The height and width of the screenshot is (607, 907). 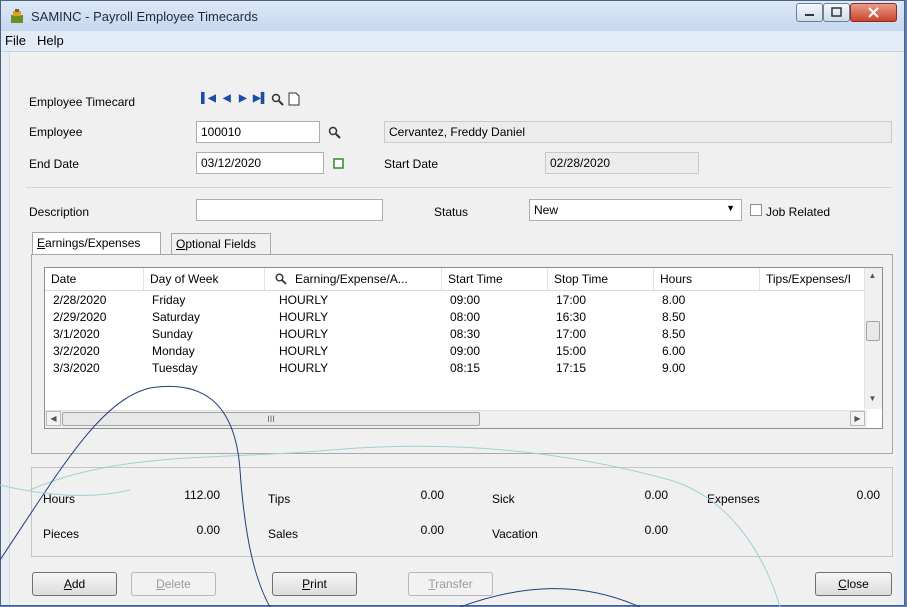 What do you see at coordinates (707, 279) in the screenshot?
I see `col-hours: Hours` at bounding box center [707, 279].